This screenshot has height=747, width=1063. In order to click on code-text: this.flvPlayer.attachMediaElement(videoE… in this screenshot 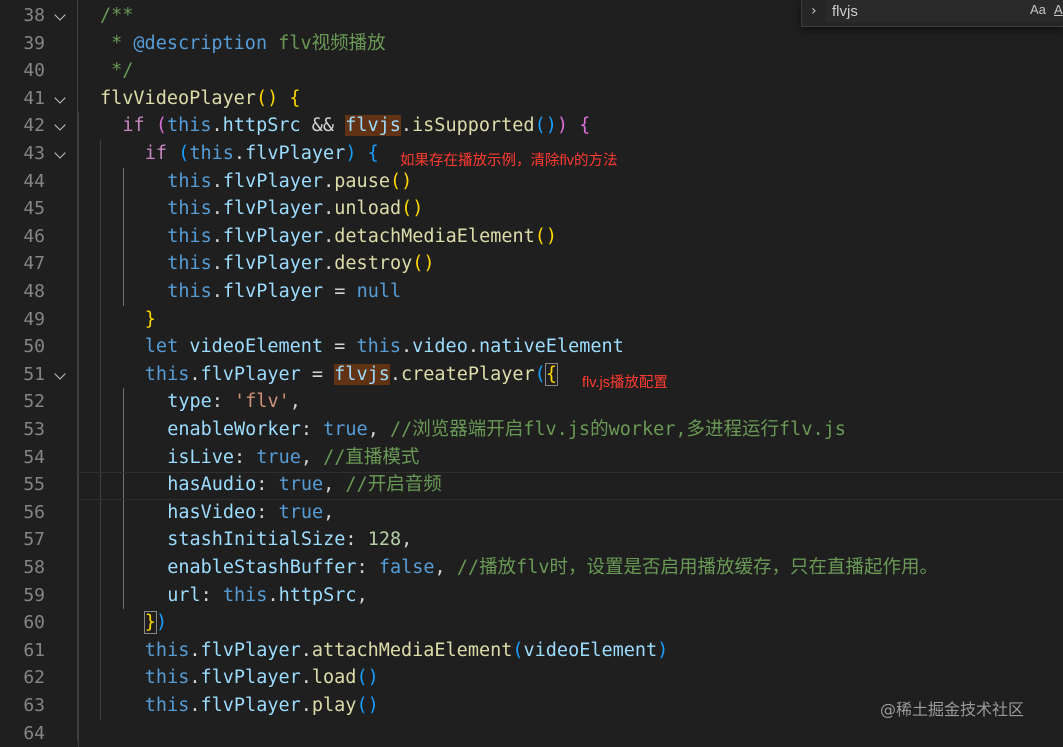, I will do `click(407, 651)`.